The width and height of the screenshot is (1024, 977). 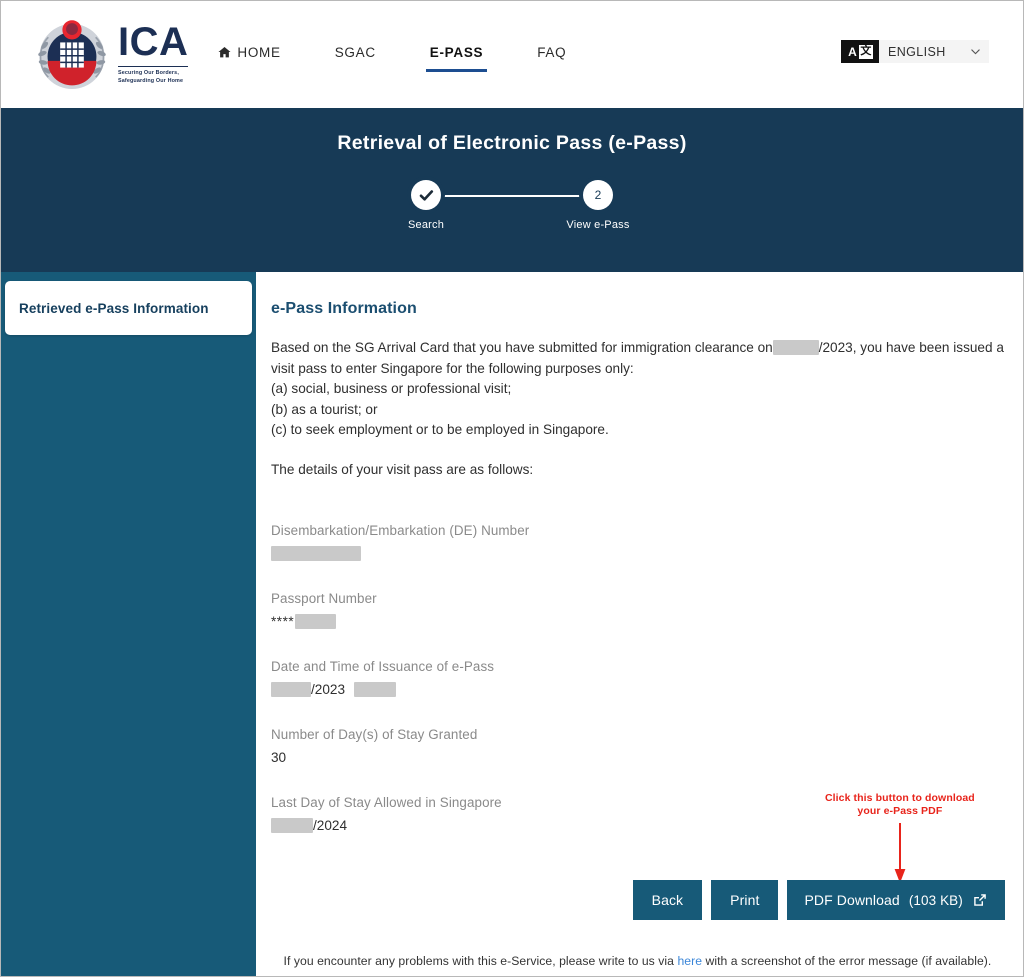 What do you see at coordinates (512, 143) in the screenshot?
I see `page-title: Retrieval of Electronic Pass (e-Pass)` at bounding box center [512, 143].